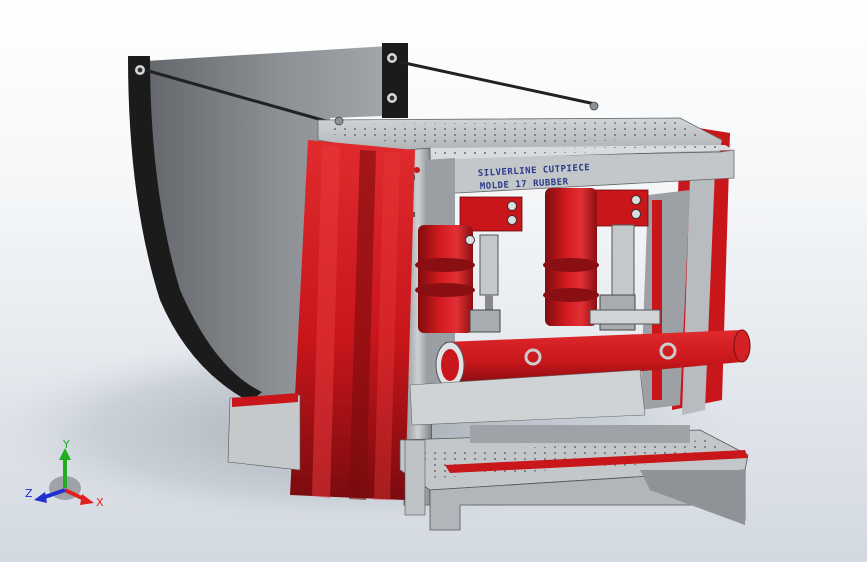 The width and height of the screenshot is (867, 562). What do you see at coordinates (64, 474) in the screenshot?
I see `coordinate-triad: Y X Z` at bounding box center [64, 474].